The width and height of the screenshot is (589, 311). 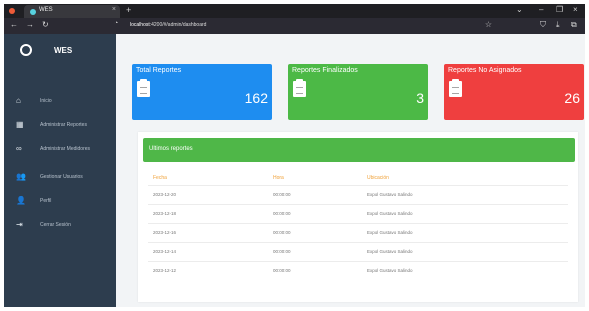 What do you see at coordinates (358, 270) in the screenshot?
I see `table-row: 2023-12-12 00:00:00 Expol Gustavo Salindo` at bounding box center [358, 270].